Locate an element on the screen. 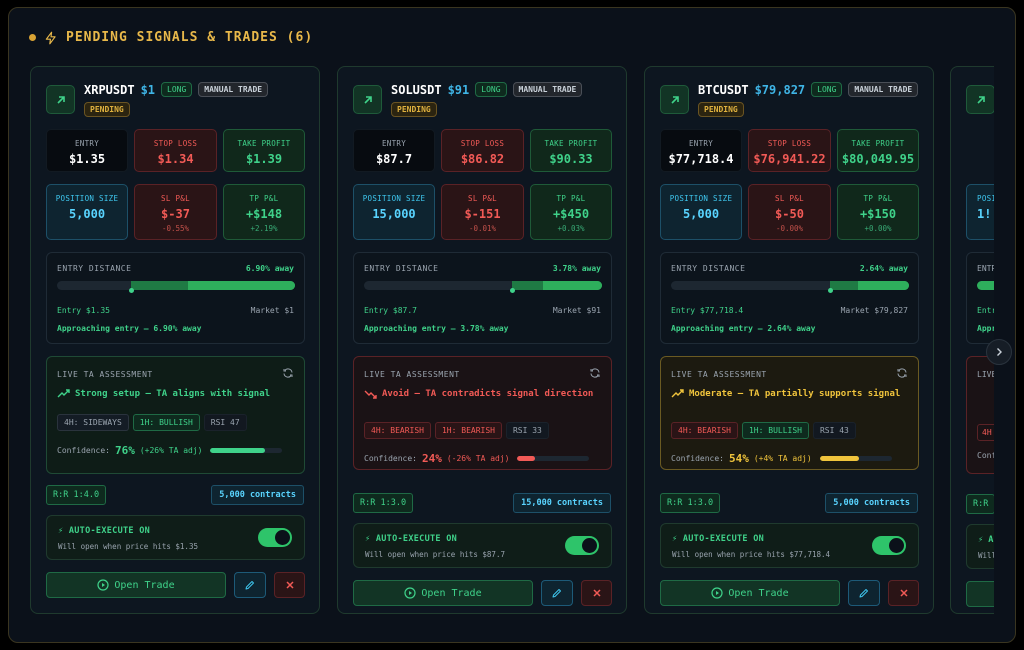 Image resolution: width=1024 pixels, height=650 pixels. ta-chip: 4H: SIDEWAYS is located at coordinates (93, 422).